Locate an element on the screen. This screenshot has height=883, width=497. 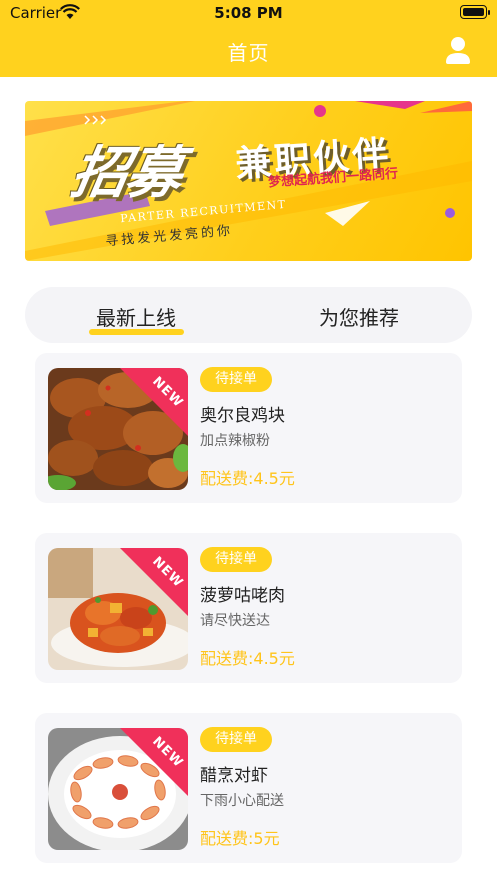
status-time: 5:08 PM is located at coordinates (248, 13).